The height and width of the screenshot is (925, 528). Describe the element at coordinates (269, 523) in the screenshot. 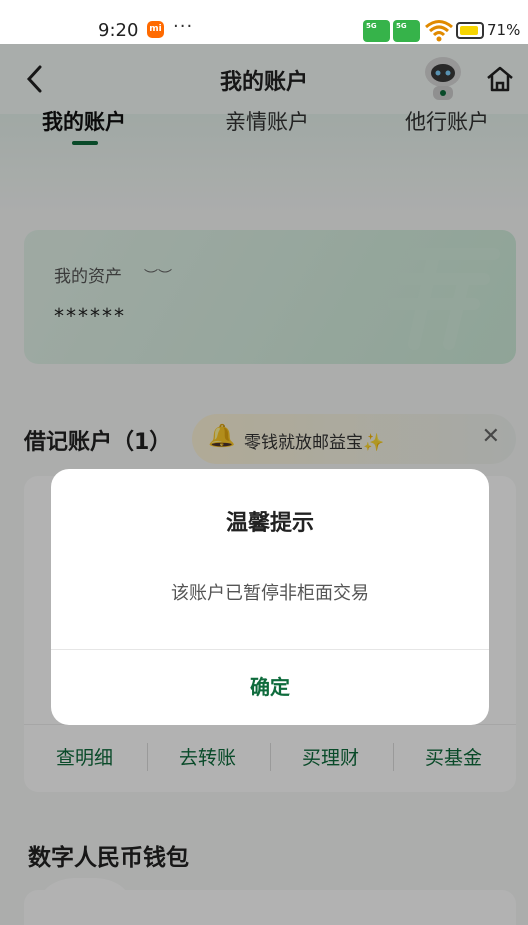

I see `dialog-title: 温馨提示` at that location.